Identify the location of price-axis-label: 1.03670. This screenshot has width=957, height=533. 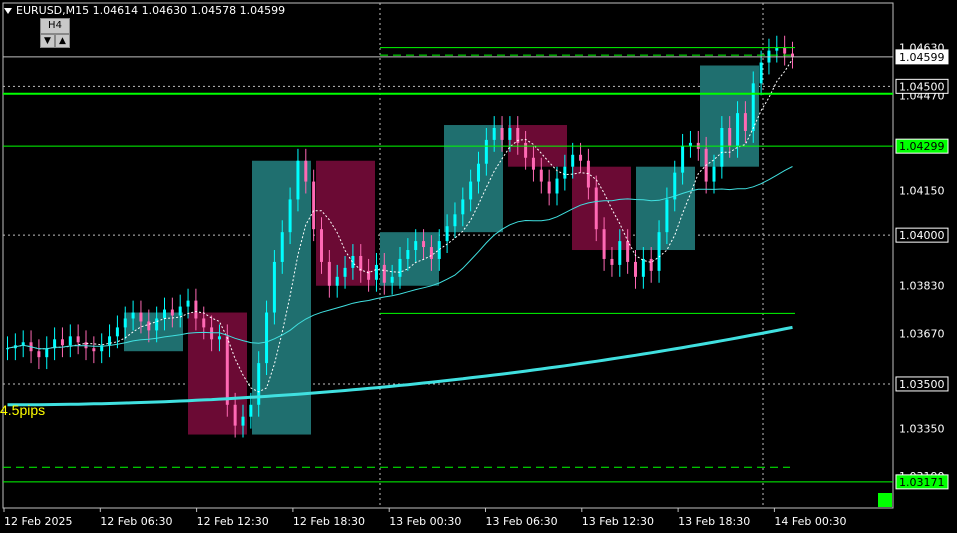
(922, 333).